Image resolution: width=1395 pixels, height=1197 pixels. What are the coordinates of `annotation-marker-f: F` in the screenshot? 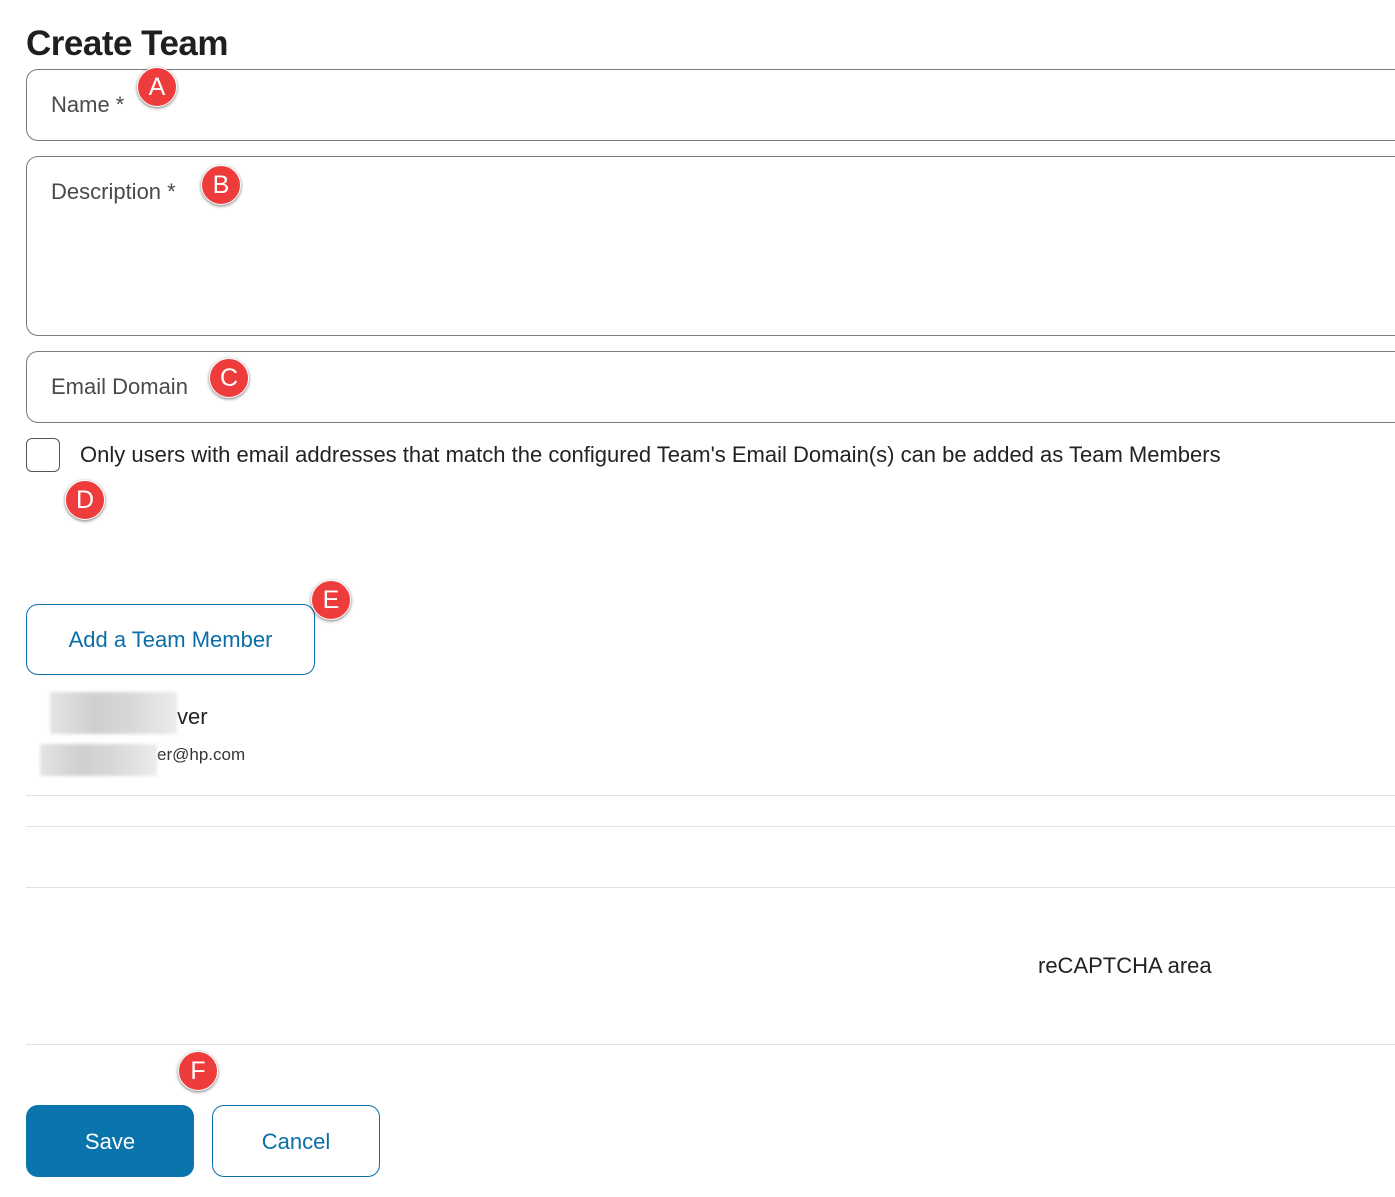 It's located at (198, 1071).